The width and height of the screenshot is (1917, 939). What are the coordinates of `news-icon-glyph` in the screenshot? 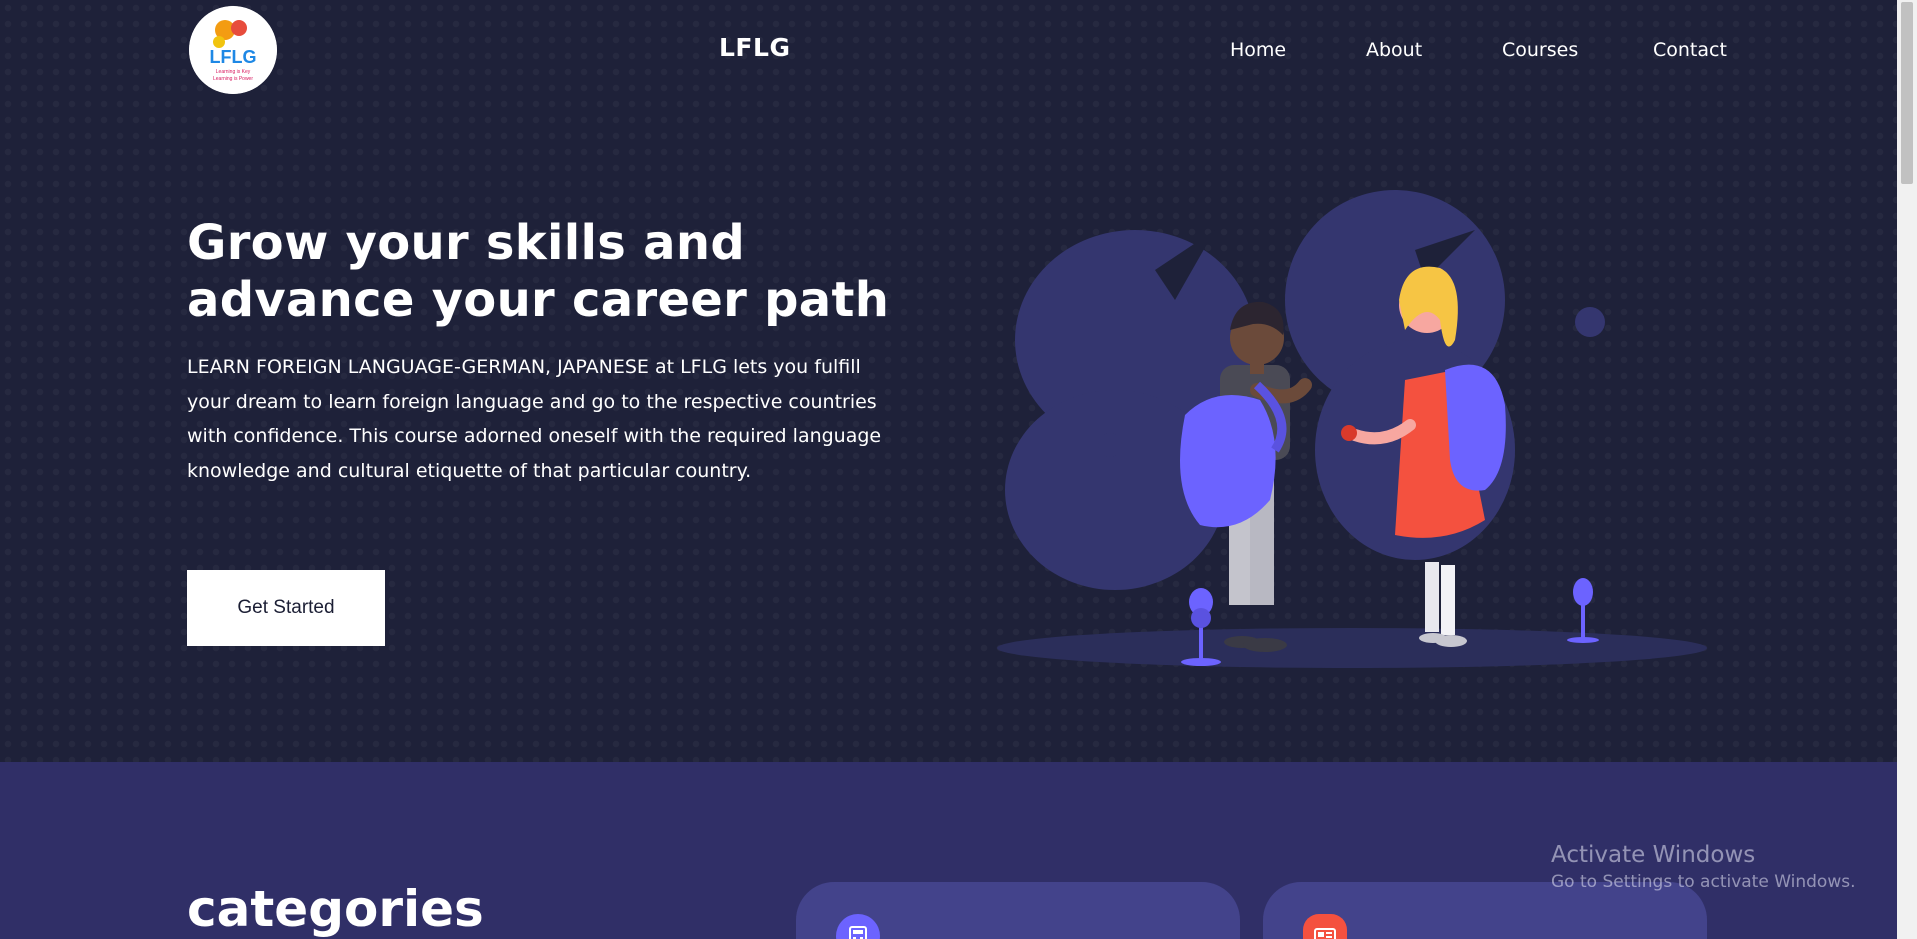 It's located at (1325, 933).